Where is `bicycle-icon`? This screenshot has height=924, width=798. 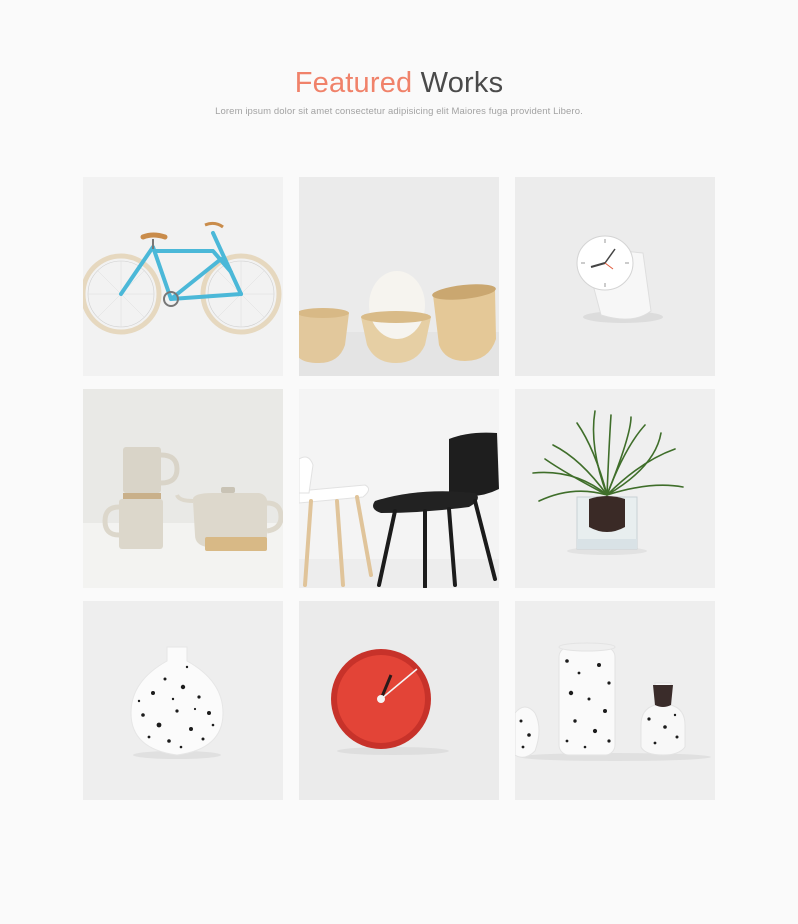 bicycle-icon is located at coordinates (183, 276).